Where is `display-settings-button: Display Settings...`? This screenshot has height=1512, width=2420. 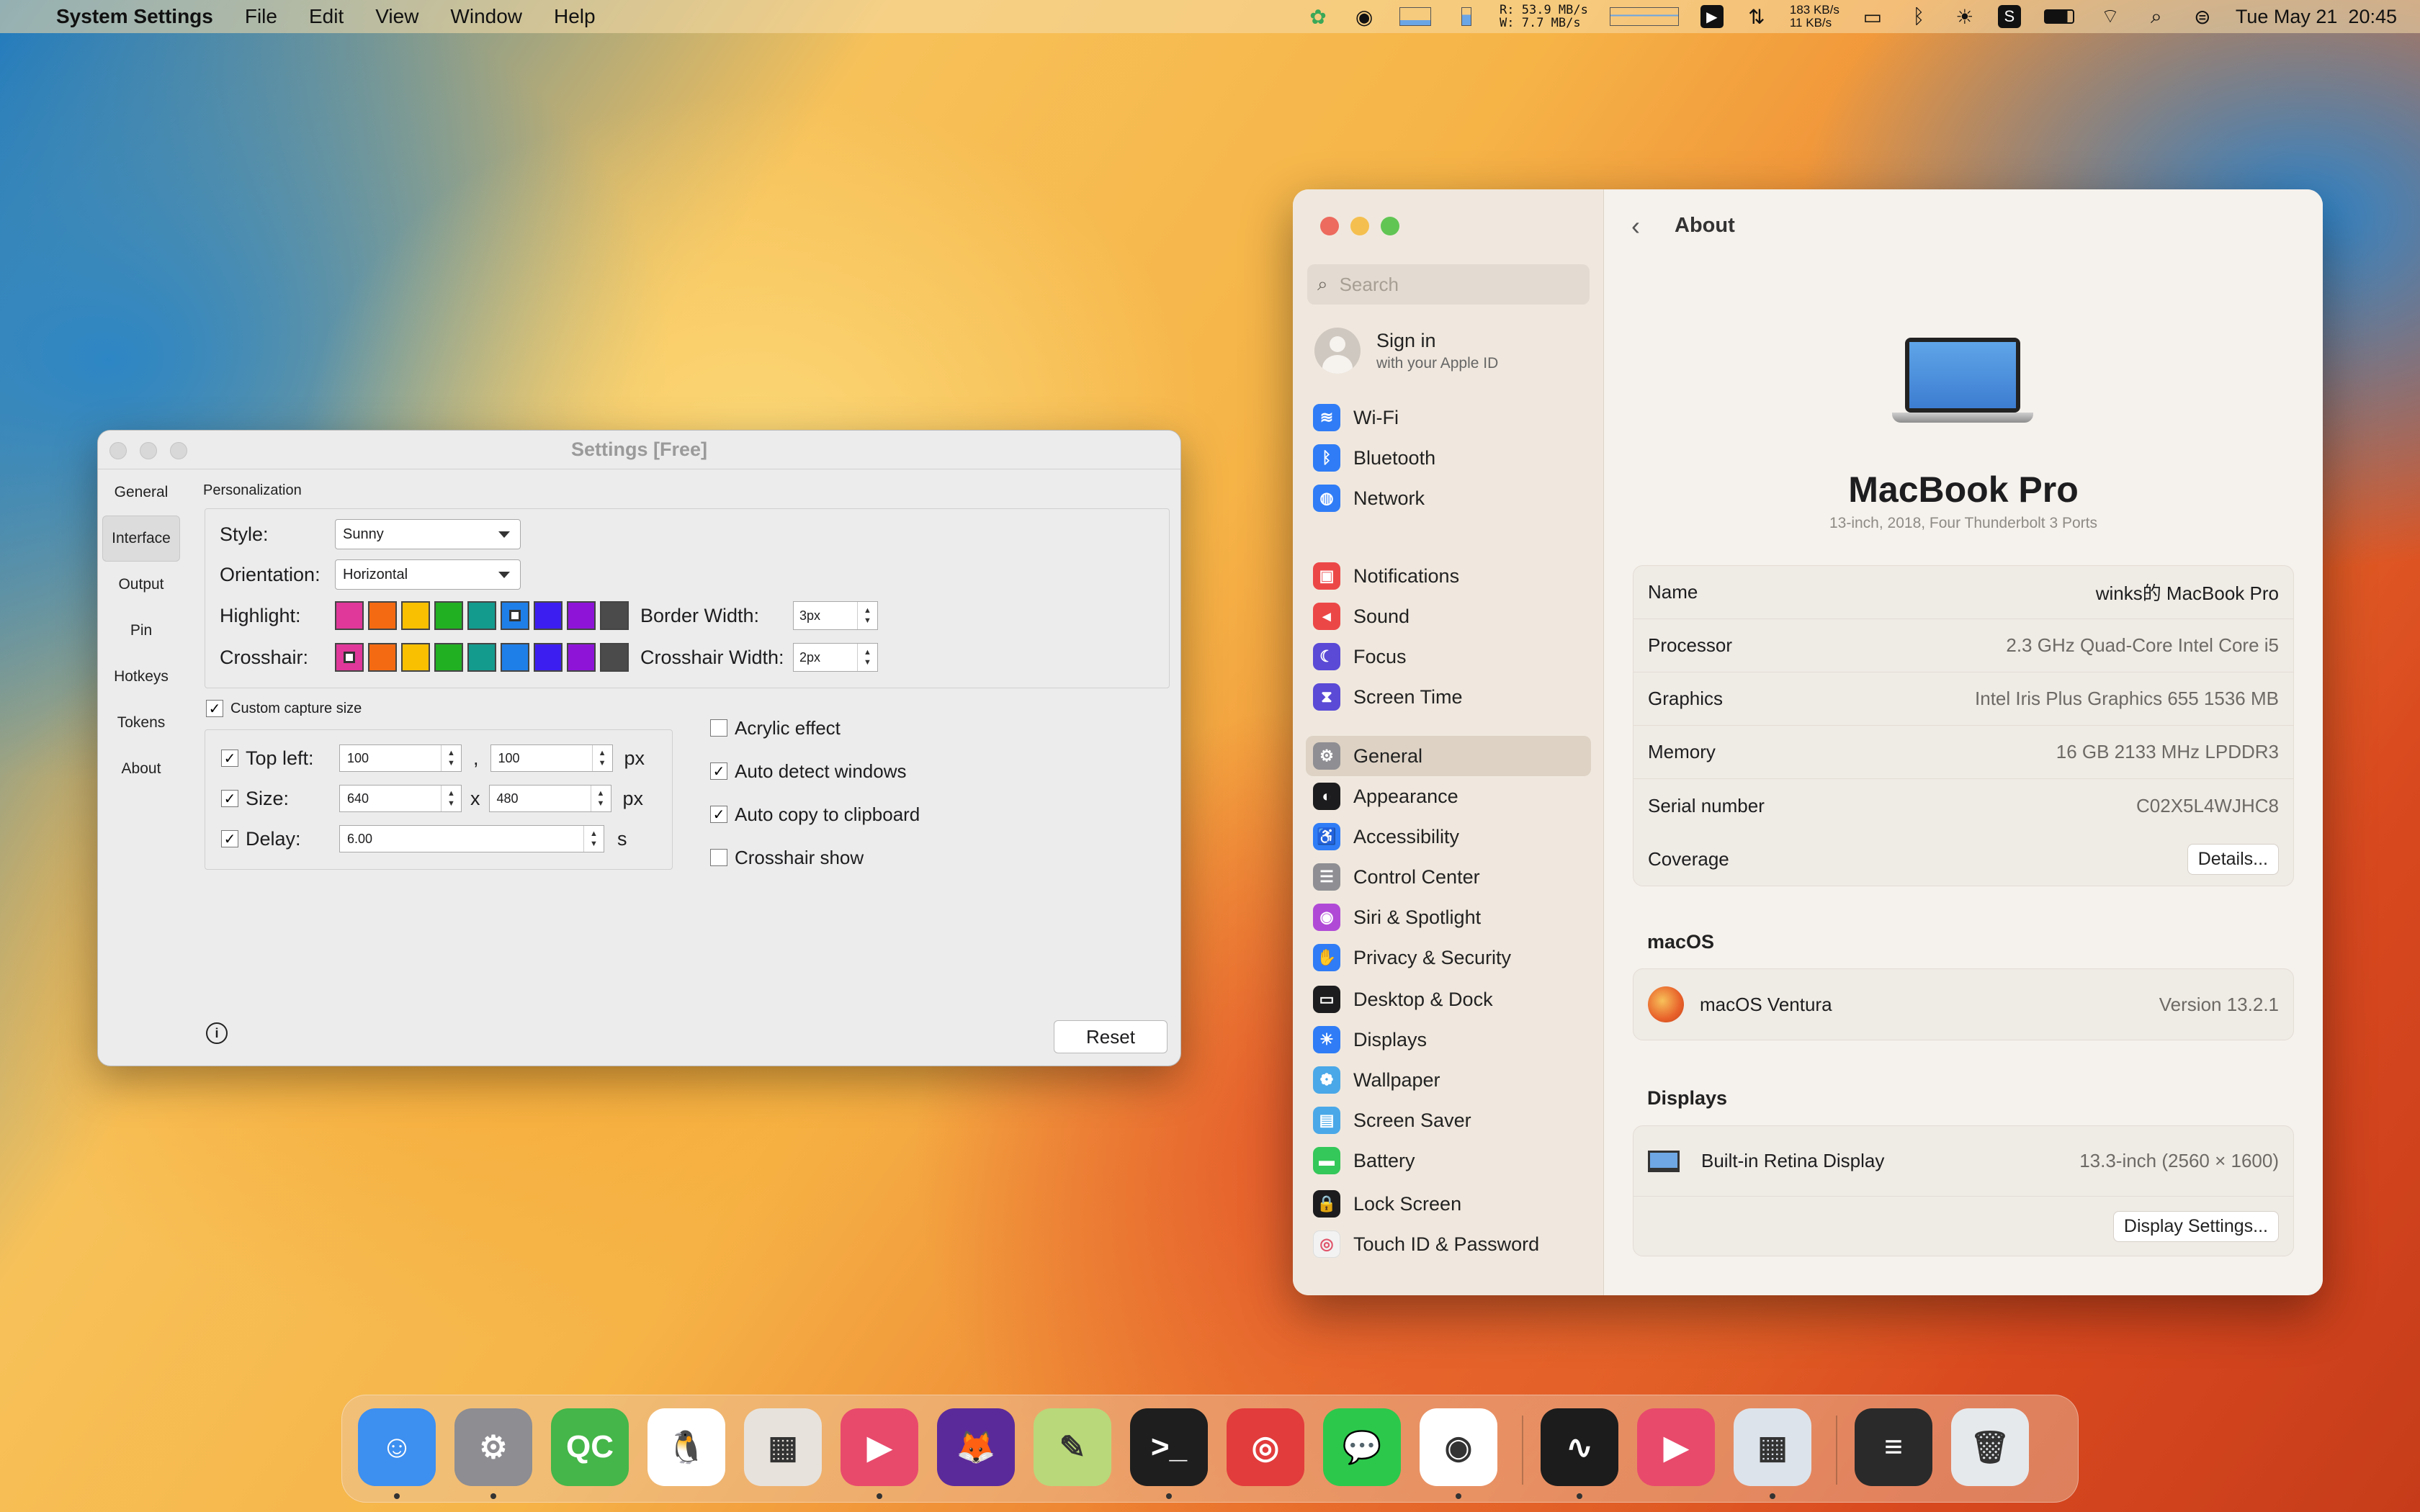
display-settings-button: Display Settings... is located at coordinates (2195, 1226).